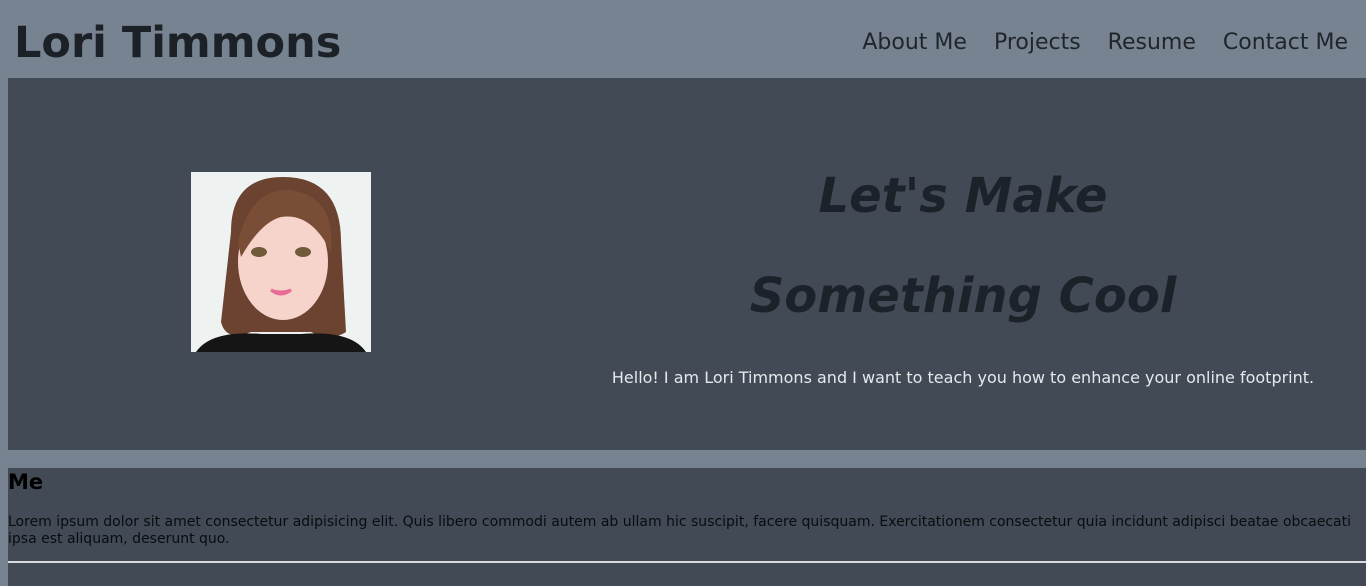  I want to click on nav-about-me: About Me, so click(914, 42).